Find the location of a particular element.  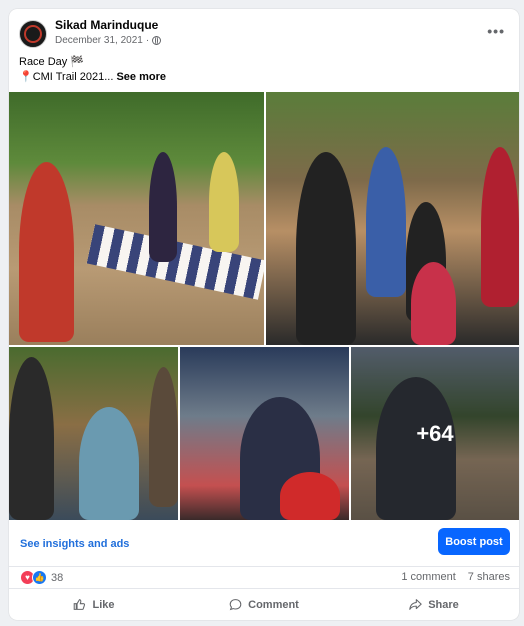

stats-right: 1 comment 7 shares is located at coordinates (455, 577).